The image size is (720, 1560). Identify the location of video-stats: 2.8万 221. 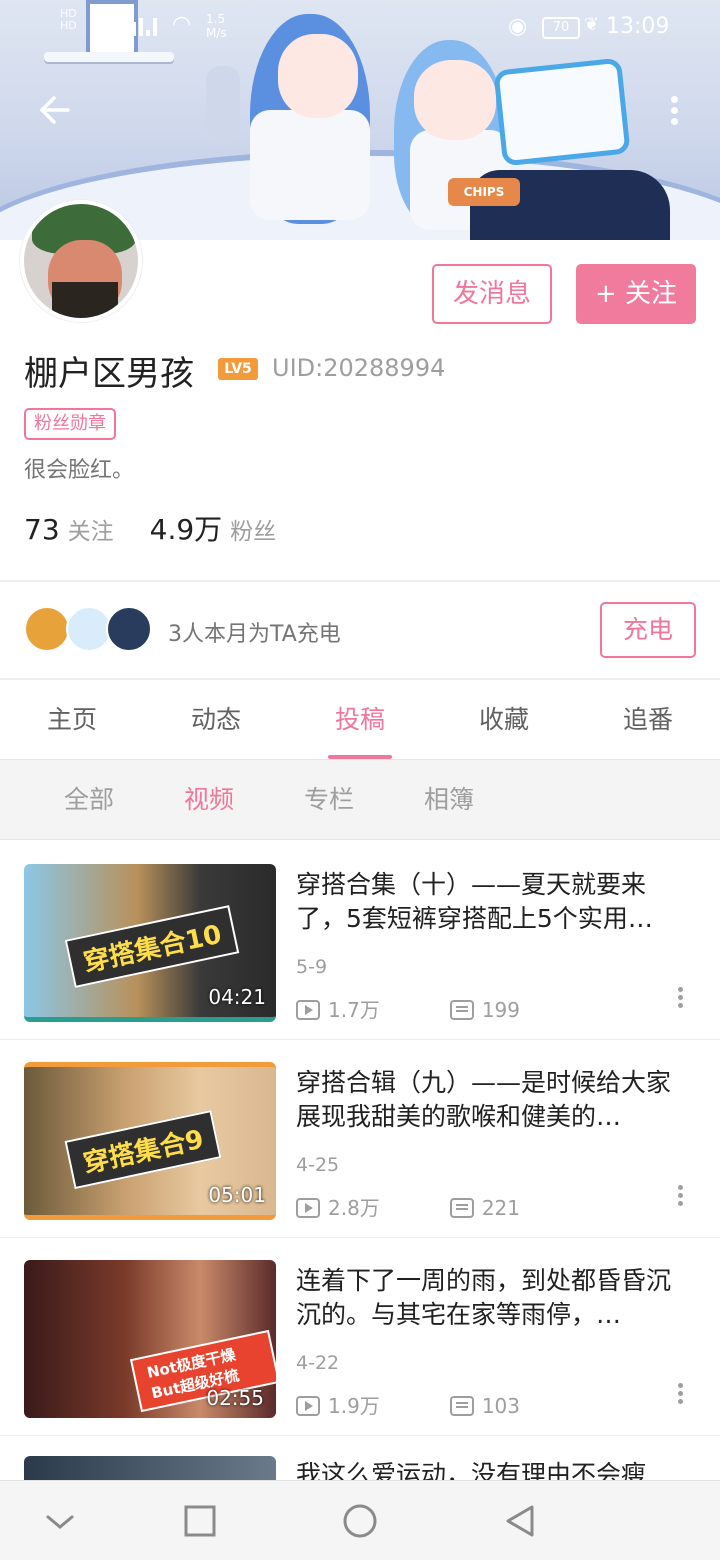
(408, 1206).